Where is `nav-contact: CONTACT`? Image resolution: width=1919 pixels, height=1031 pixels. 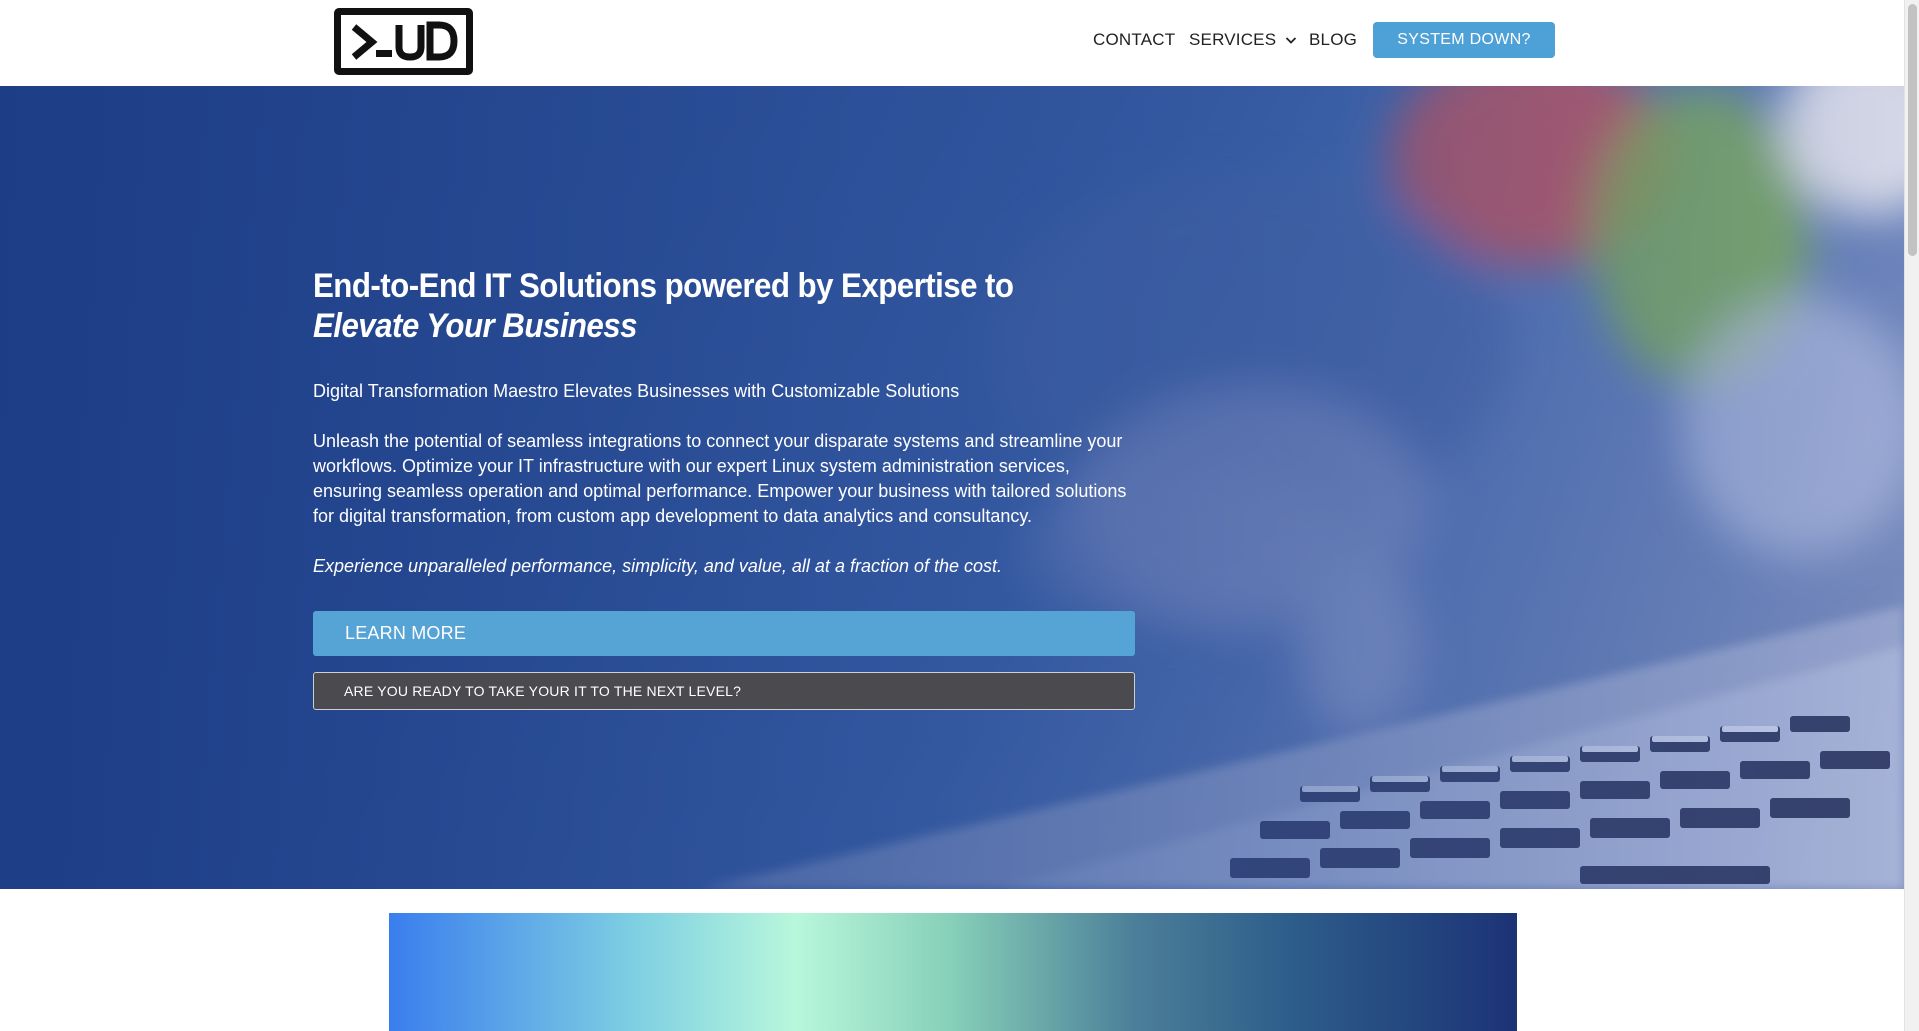
nav-contact: CONTACT is located at coordinates (1134, 40).